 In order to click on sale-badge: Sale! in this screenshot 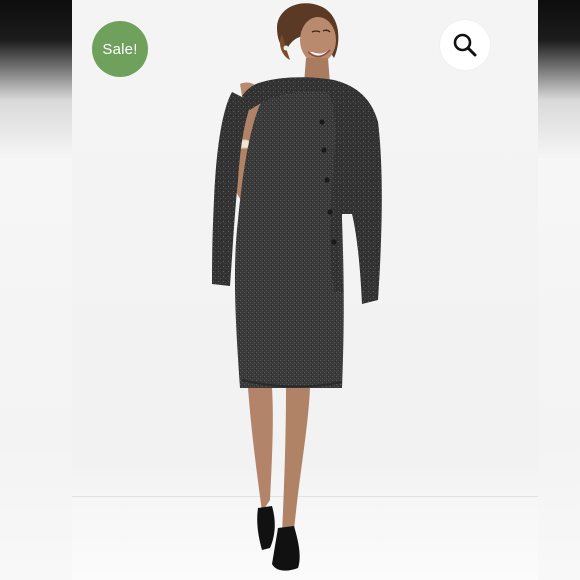, I will do `click(120, 49)`.